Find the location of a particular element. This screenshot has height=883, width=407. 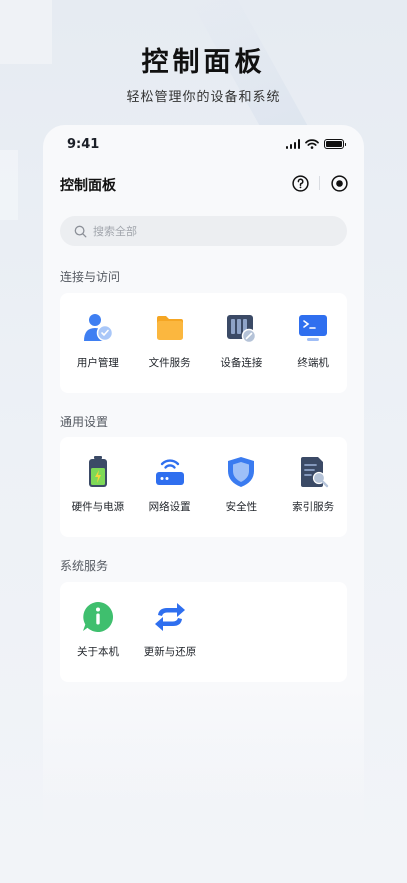

page-title: 控制面板 is located at coordinates (88, 186).